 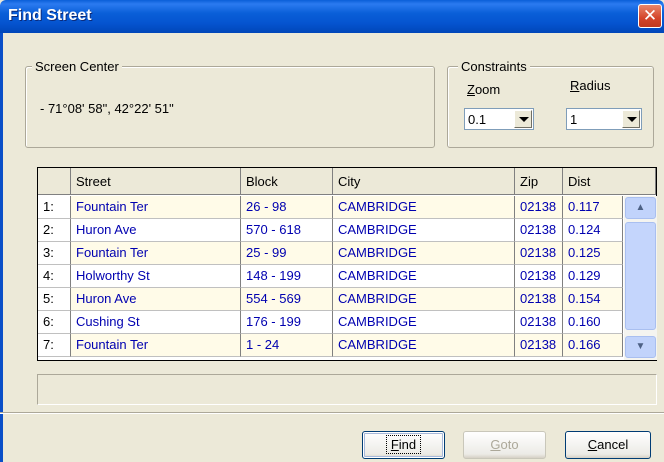 What do you see at coordinates (593, 276) in the screenshot?
I see `cell-dist: 0.129` at bounding box center [593, 276].